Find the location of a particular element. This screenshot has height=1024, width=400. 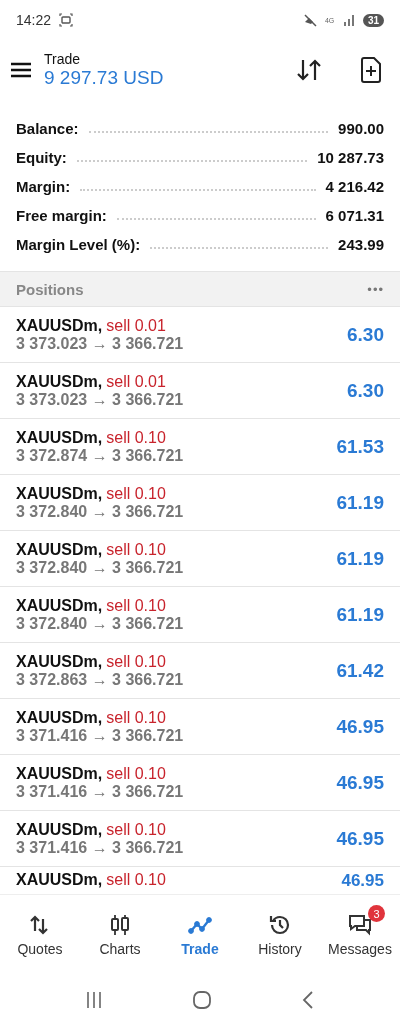

menu-icon is located at coordinates (21, 70).